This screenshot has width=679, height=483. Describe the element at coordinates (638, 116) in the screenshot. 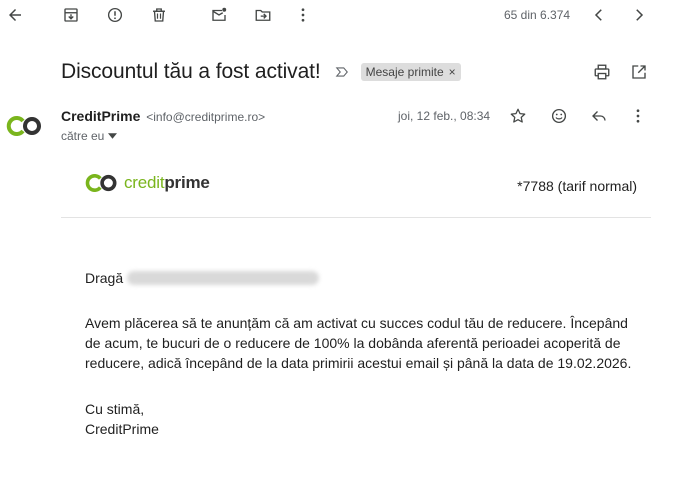

I see `more-options-icon` at that location.